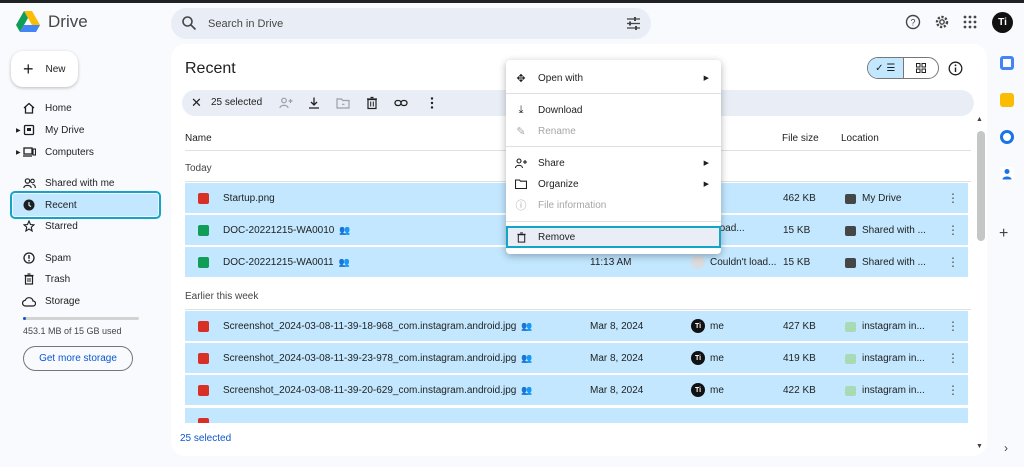 The height and width of the screenshot is (467, 1024). What do you see at coordinates (85, 108) in the screenshot?
I see `sidebar-item-home: Home` at bounding box center [85, 108].